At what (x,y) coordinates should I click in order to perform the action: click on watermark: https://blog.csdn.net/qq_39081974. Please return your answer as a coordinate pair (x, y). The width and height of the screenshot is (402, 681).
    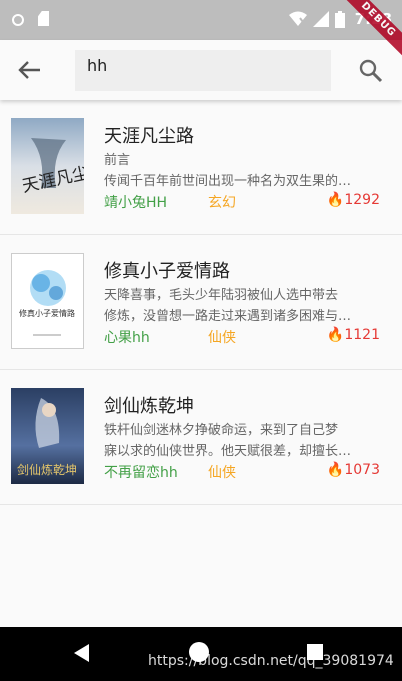
    Looking at the image, I should click on (271, 661).